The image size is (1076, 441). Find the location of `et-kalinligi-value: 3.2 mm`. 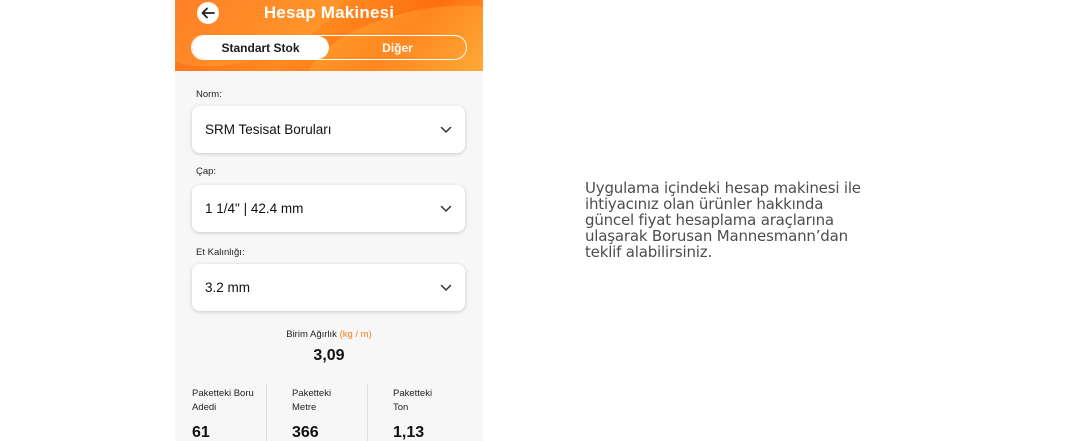

et-kalinligi-value: 3.2 mm is located at coordinates (228, 287).